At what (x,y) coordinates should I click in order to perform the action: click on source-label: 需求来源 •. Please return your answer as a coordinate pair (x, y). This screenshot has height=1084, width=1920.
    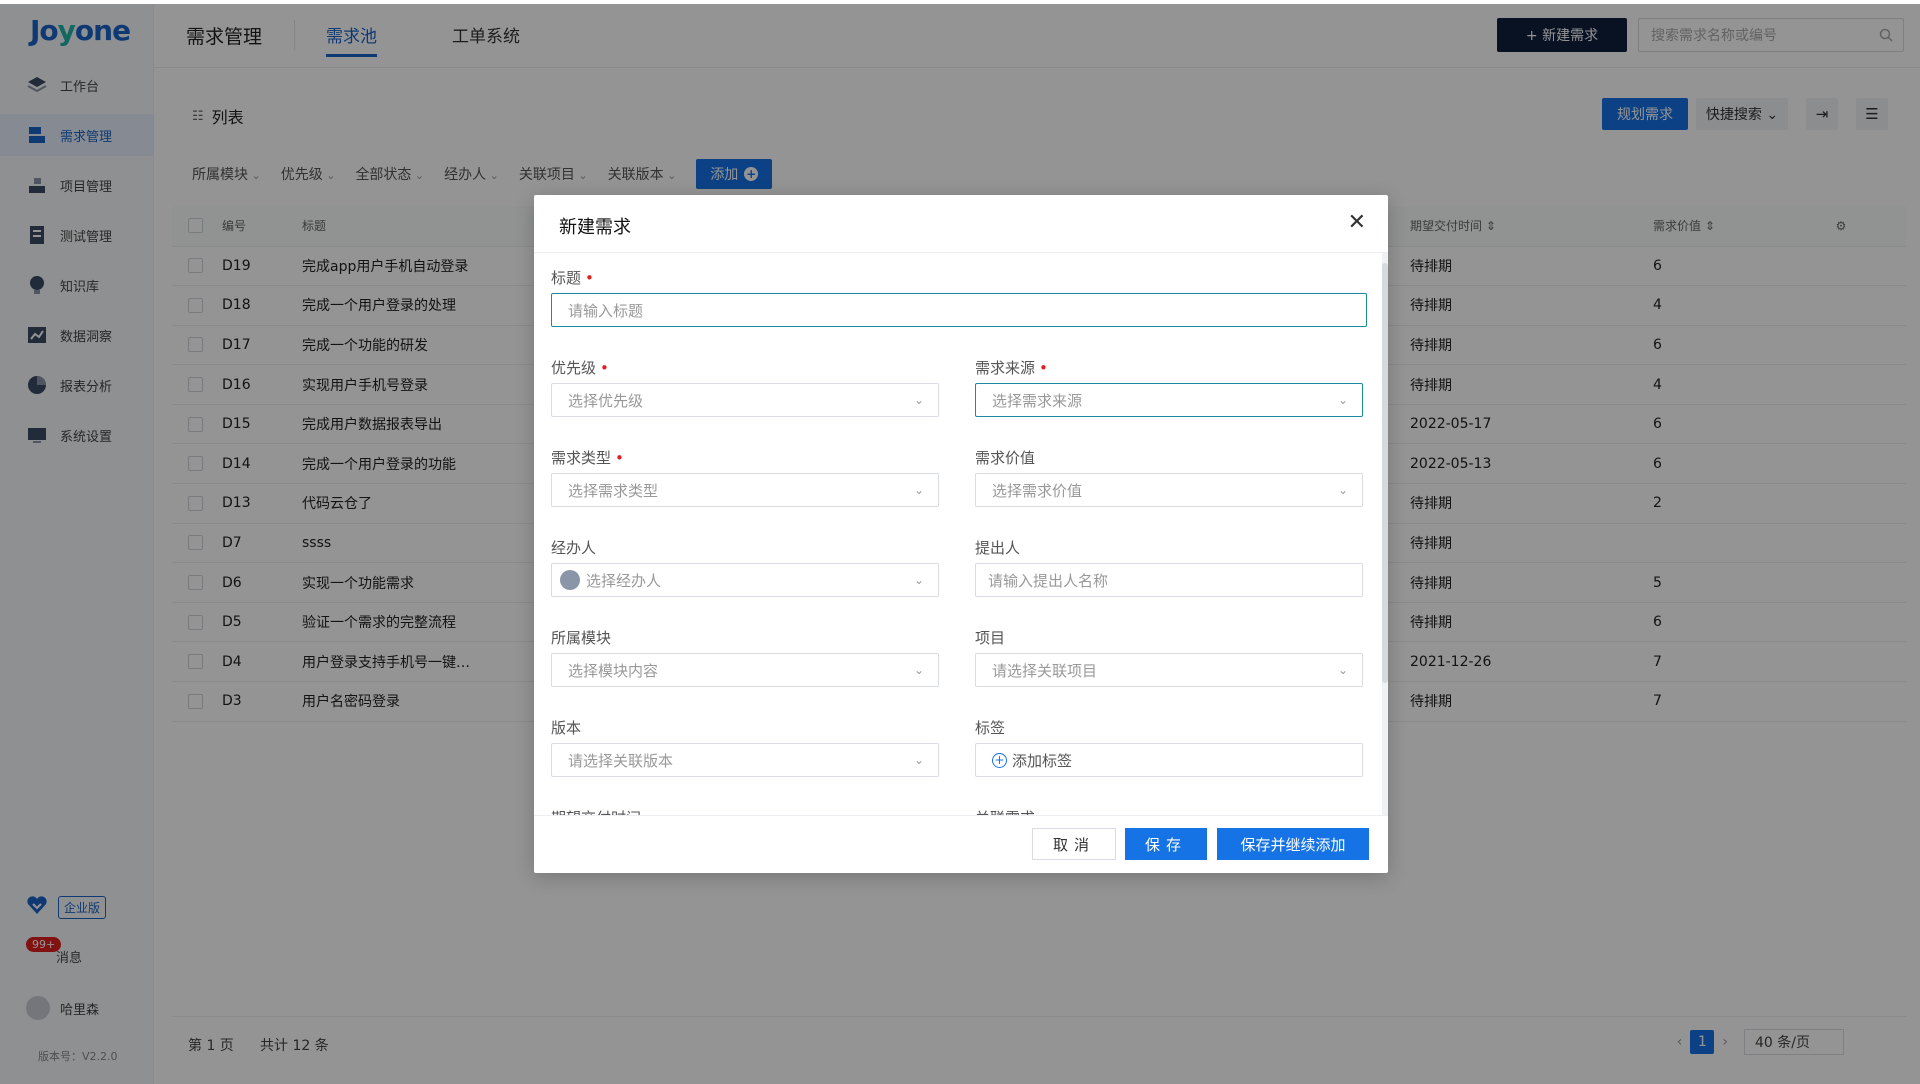
    Looking at the image, I should click on (1011, 368).